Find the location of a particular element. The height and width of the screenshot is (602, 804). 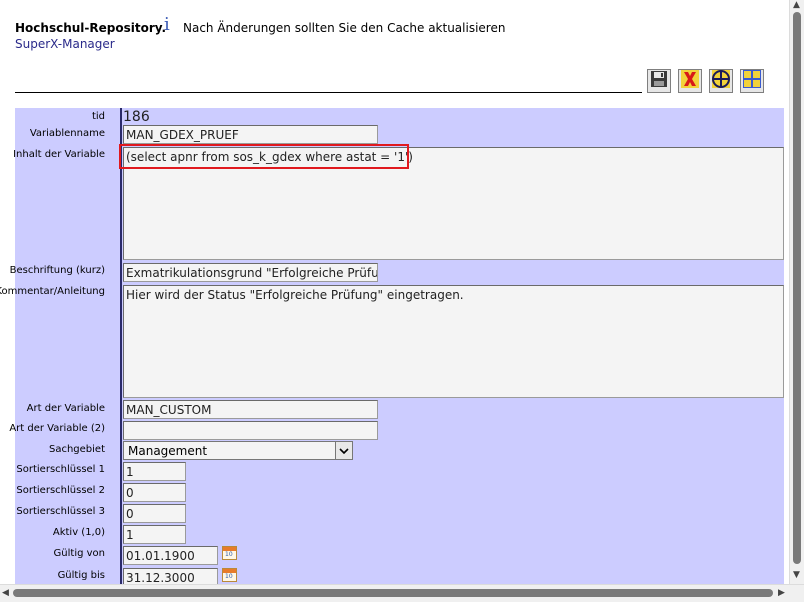

type-label: Art der Variable is located at coordinates (65, 408).